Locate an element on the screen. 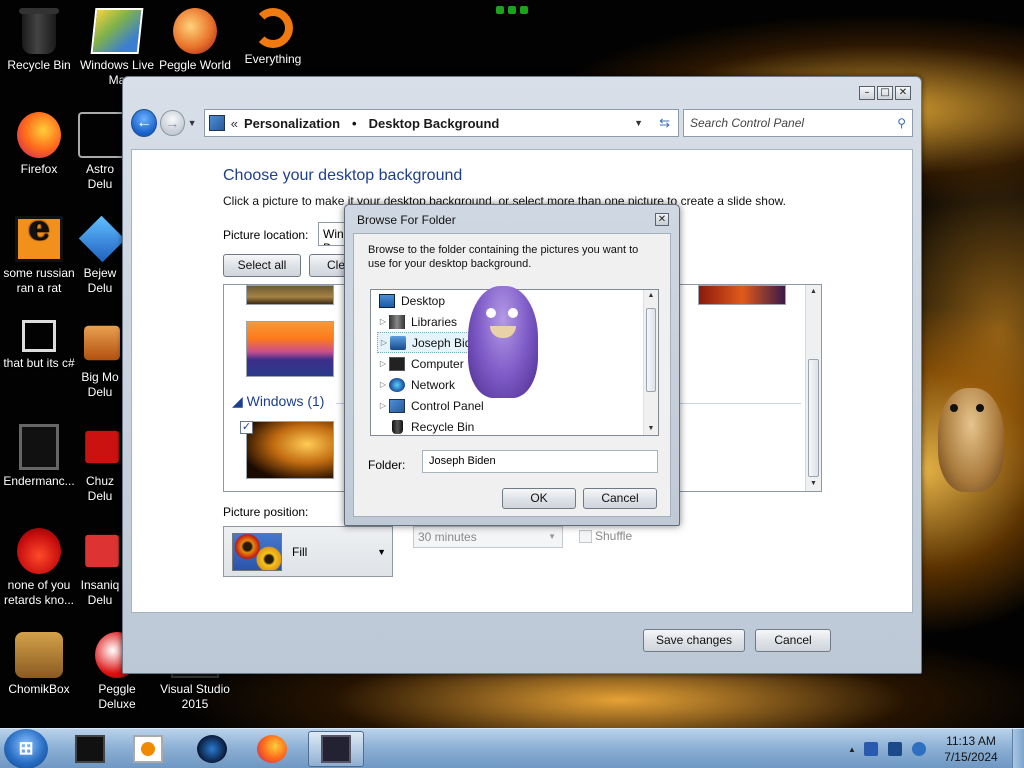 The image size is (1024, 768). tree-item-control-panel: ▷ Control Panel is located at coordinates (430, 405).